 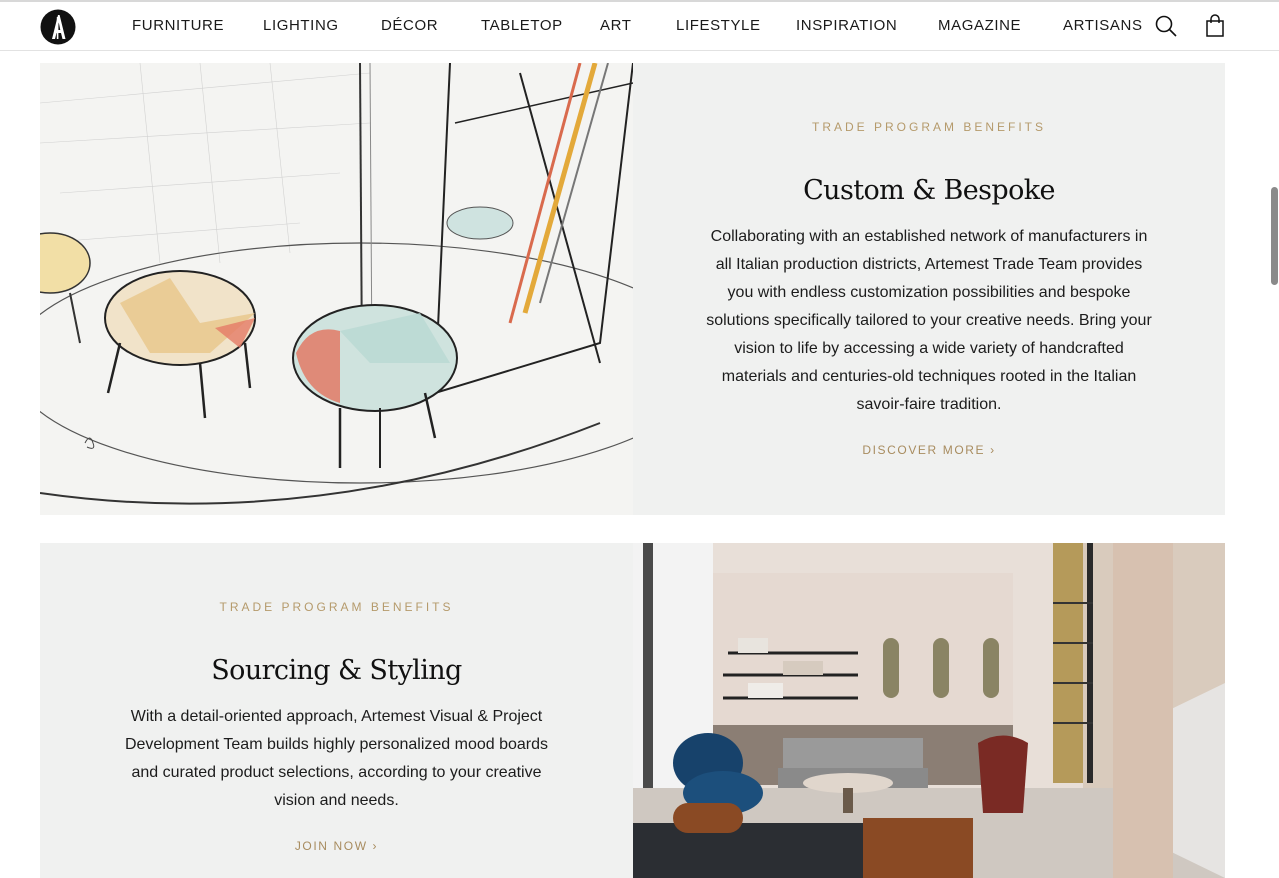 What do you see at coordinates (1166, 26) in the screenshot?
I see `search-icon` at bounding box center [1166, 26].